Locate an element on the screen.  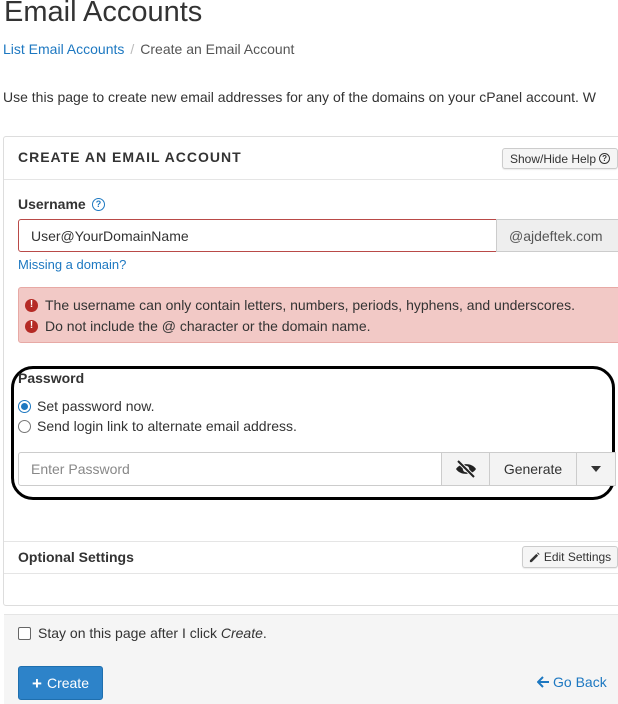
stay-on-page-checkbox is located at coordinates (24, 633).